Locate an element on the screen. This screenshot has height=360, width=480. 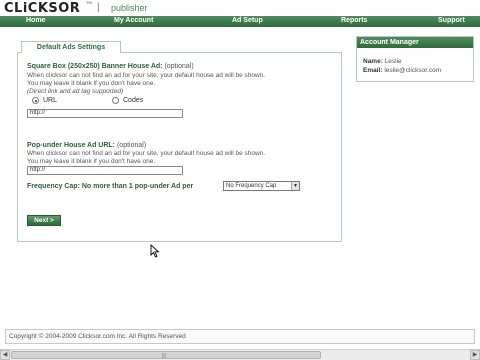
popunder-section-title: Pop-under House Ad URL: (optional) is located at coordinates (87, 145).